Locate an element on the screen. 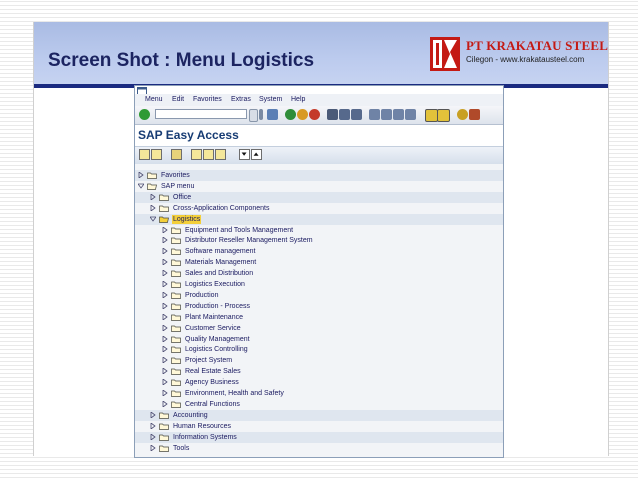 This screenshot has width=638, height=478. tree-item: Materials Management is located at coordinates (319, 262).